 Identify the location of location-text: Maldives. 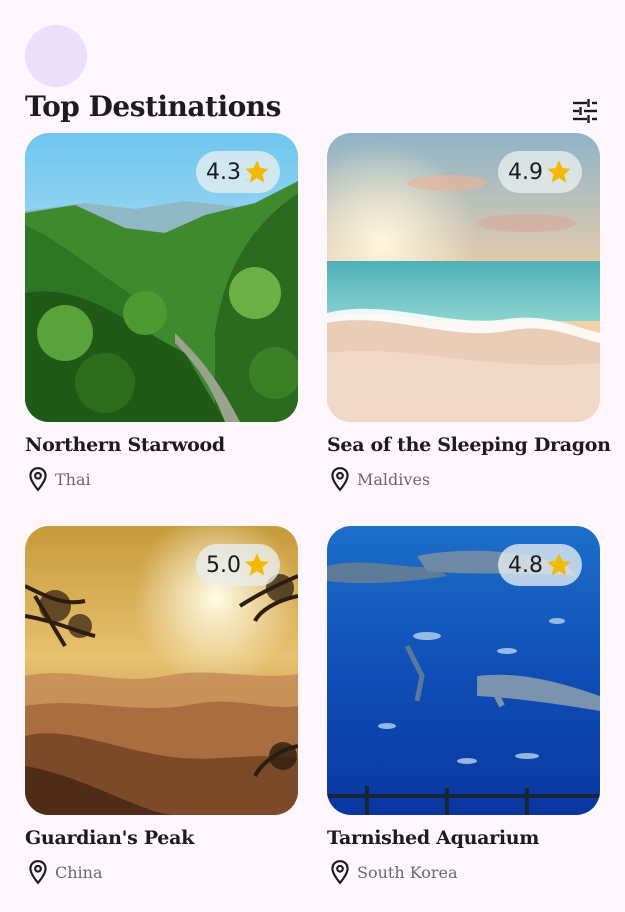
(394, 479).